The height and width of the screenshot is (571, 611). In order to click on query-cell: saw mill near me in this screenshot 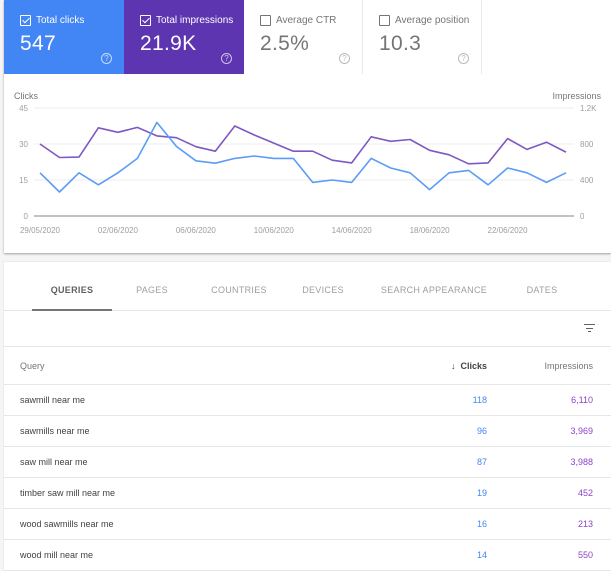, I will do `click(54, 462)`.